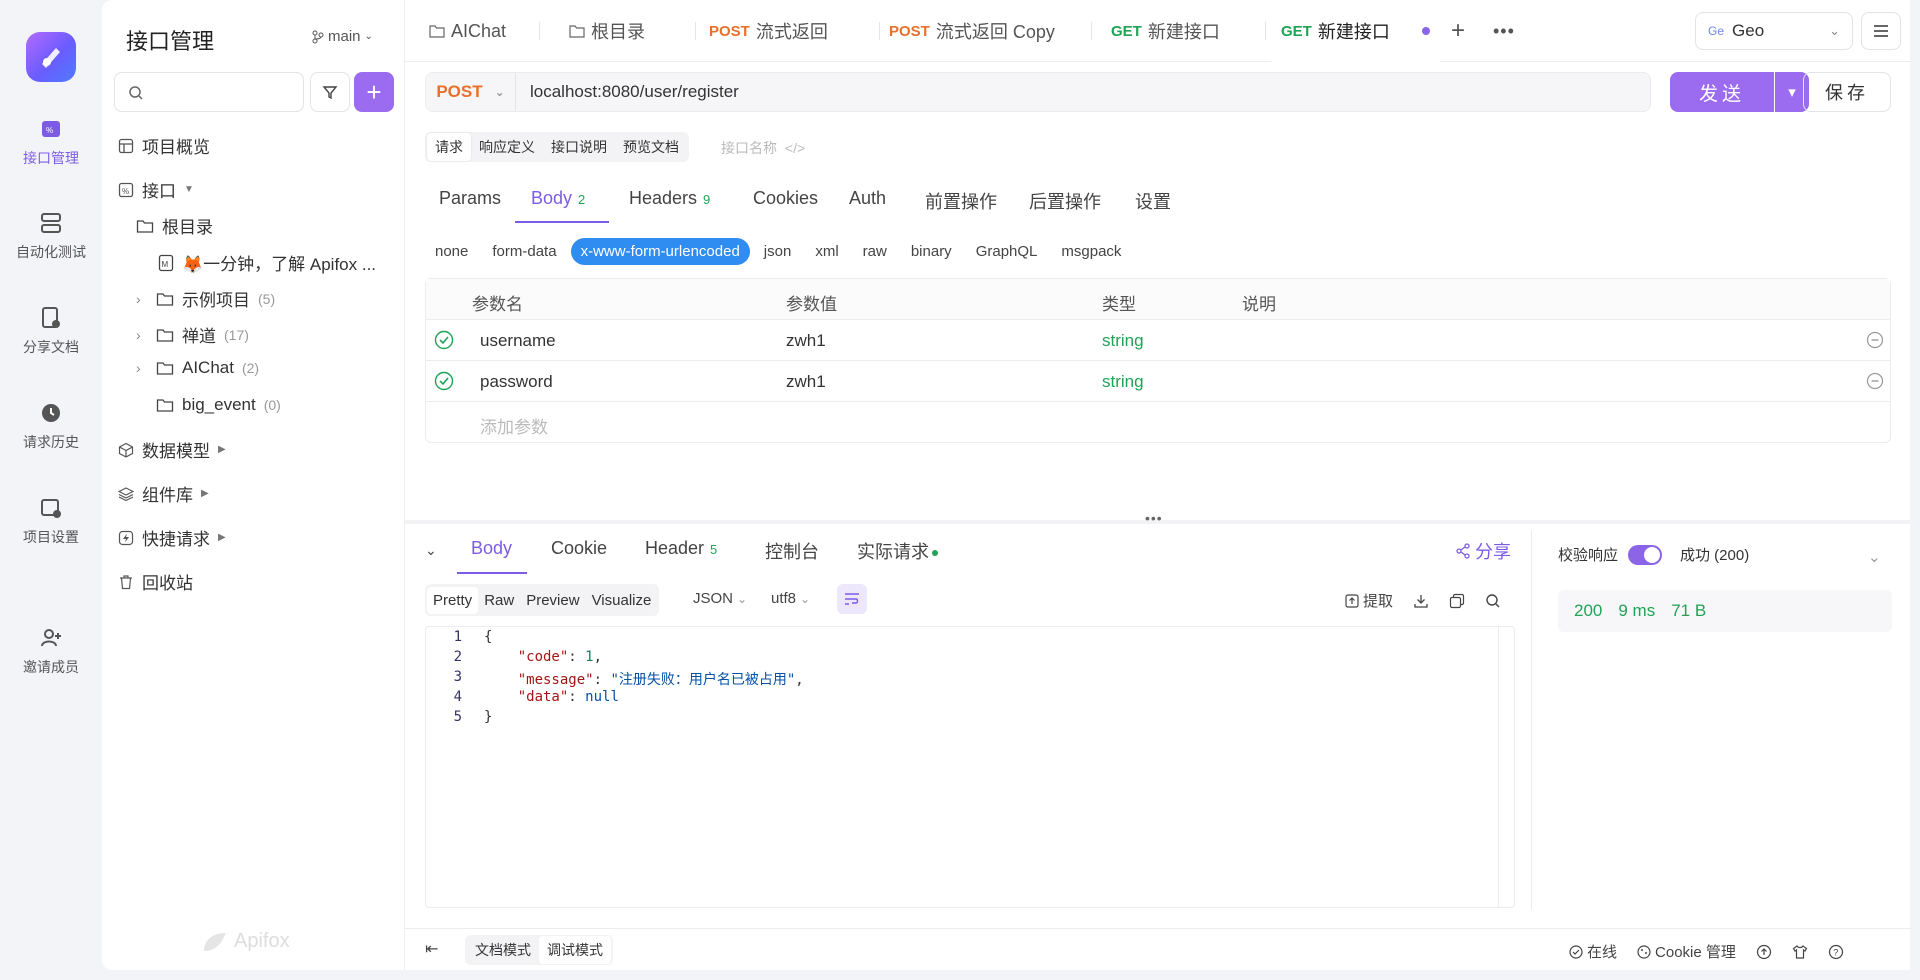  What do you see at coordinates (785, 198) in the screenshot?
I see `tab-cookies: Cookies` at bounding box center [785, 198].